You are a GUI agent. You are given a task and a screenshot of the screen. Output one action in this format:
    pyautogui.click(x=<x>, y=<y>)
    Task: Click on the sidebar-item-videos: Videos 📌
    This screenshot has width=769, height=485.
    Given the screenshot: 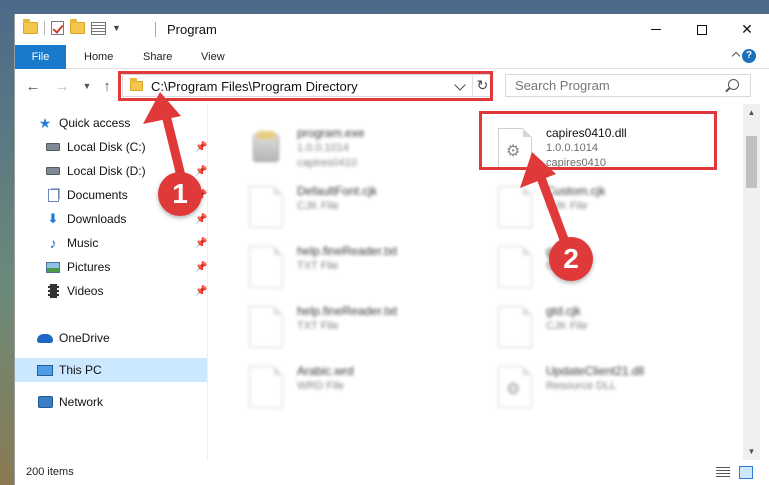 What is the action you would take?
    pyautogui.click(x=111, y=291)
    